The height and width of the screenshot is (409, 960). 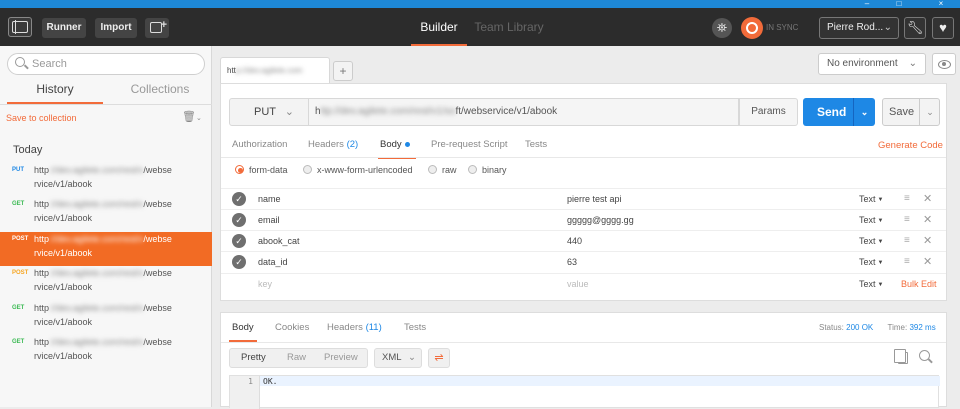 I want to click on request-tab-title: htt, so click(x=231, y=70).